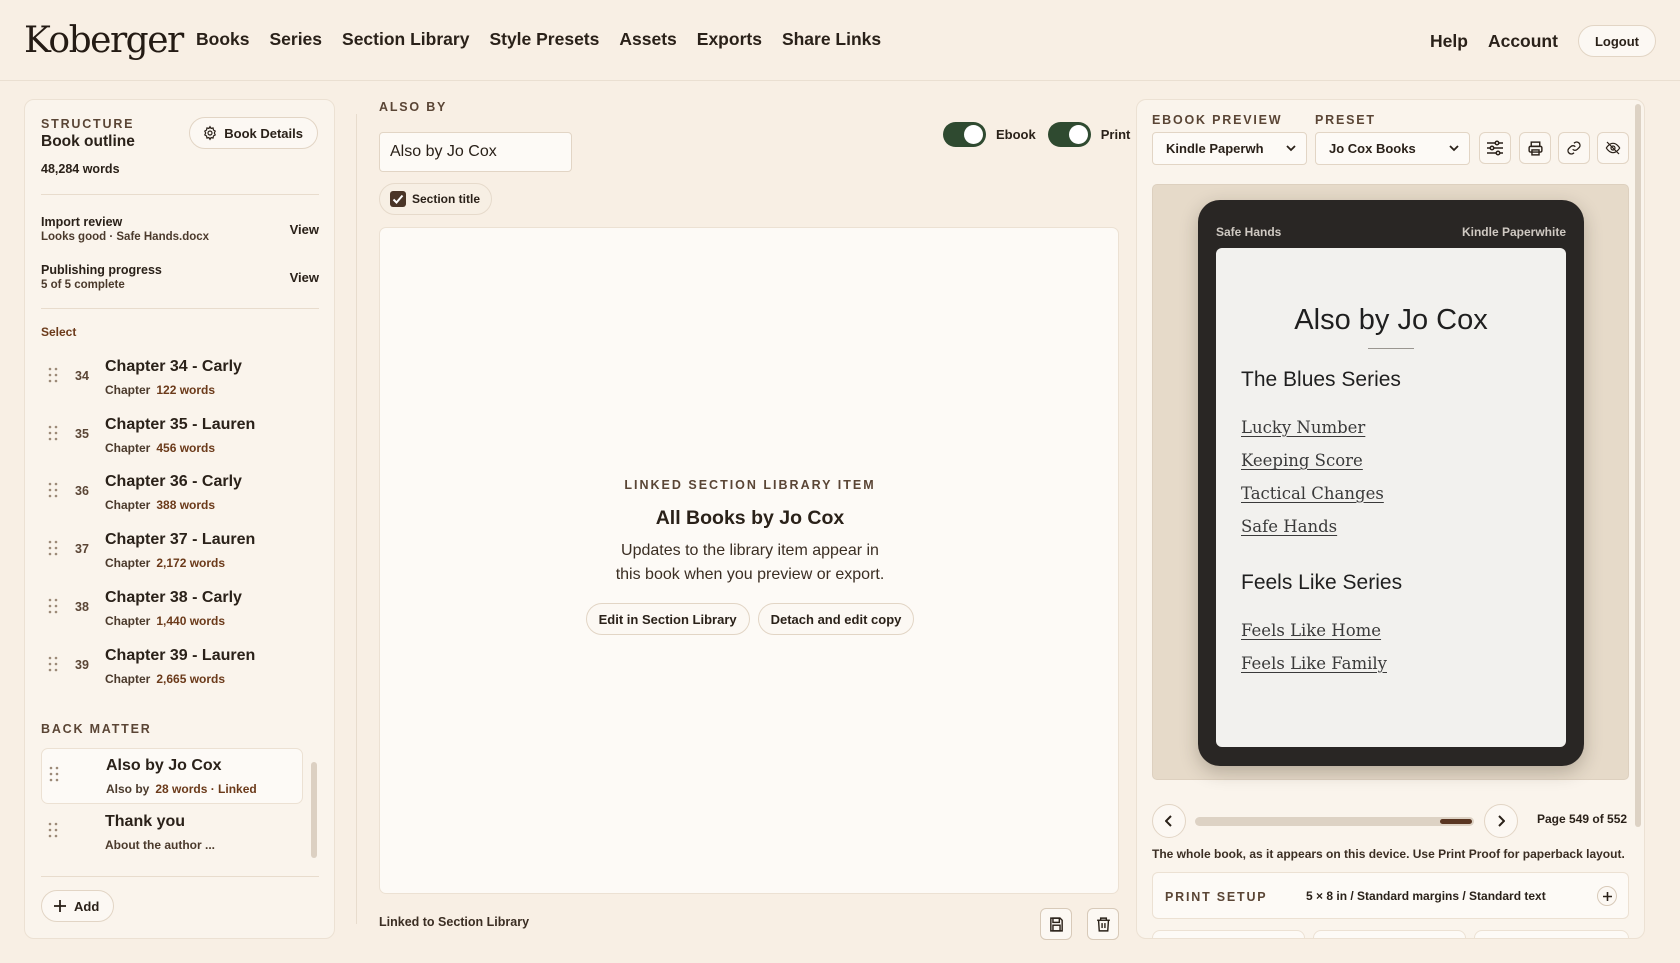 This screenshot has height=963, width=1680. What do you see at coordinates (750, 485) in the screenshot?
I see `linked-item-eyebrow: LINKED SECTION LIBRARY ITEM` at bounding box center [750, 485].